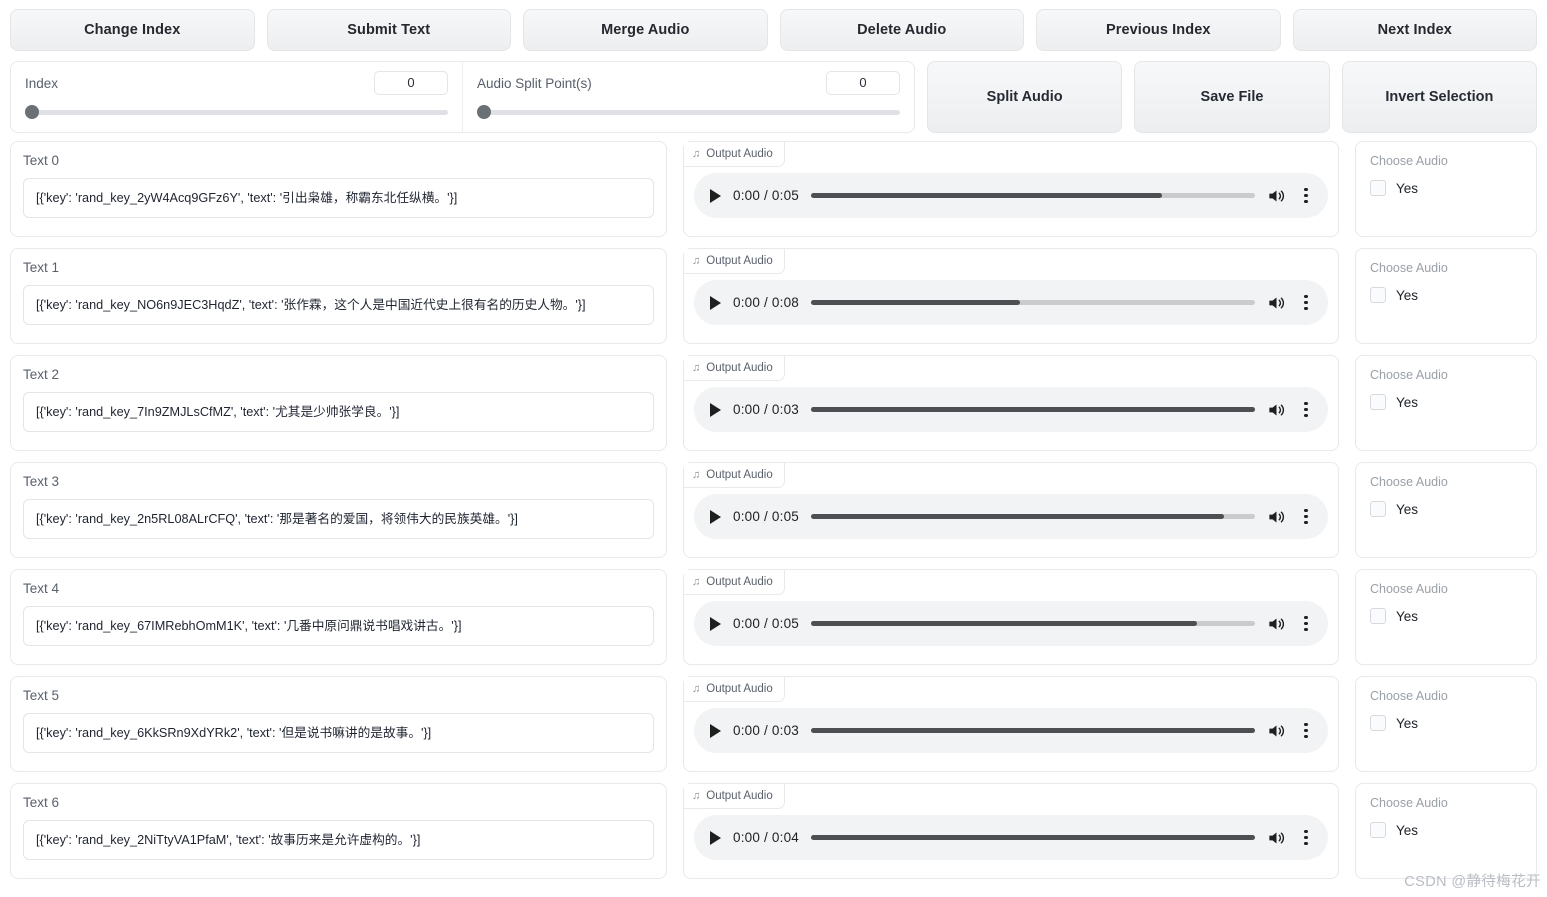 The image size is (1547, 897). Describe the element at coordinates (1158, 30) in the screenshot. I see `previous-index-button: Previous Index` at that location.